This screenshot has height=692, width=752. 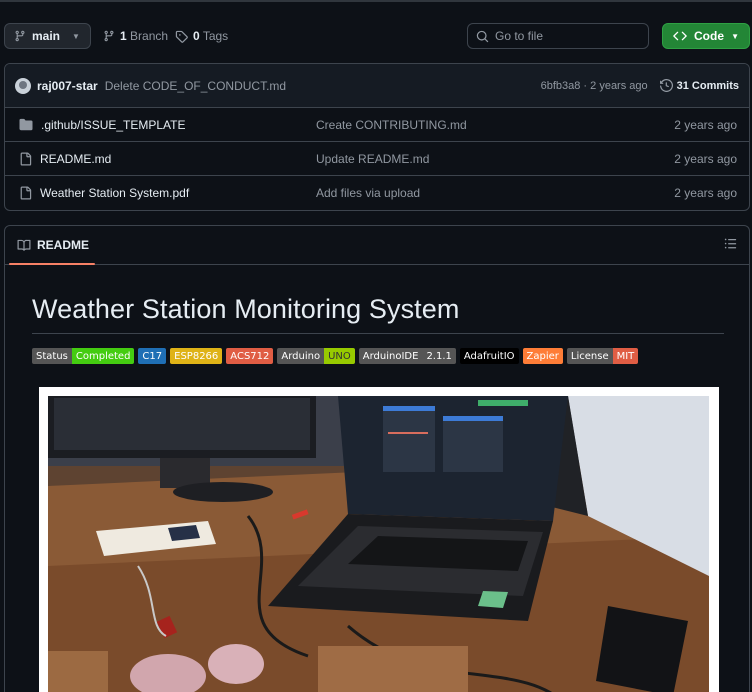 What do you see at coordinates (707, 85) in the screenshot?
I see `commits-count: 31 Commits` at bounding box center [707, 85].